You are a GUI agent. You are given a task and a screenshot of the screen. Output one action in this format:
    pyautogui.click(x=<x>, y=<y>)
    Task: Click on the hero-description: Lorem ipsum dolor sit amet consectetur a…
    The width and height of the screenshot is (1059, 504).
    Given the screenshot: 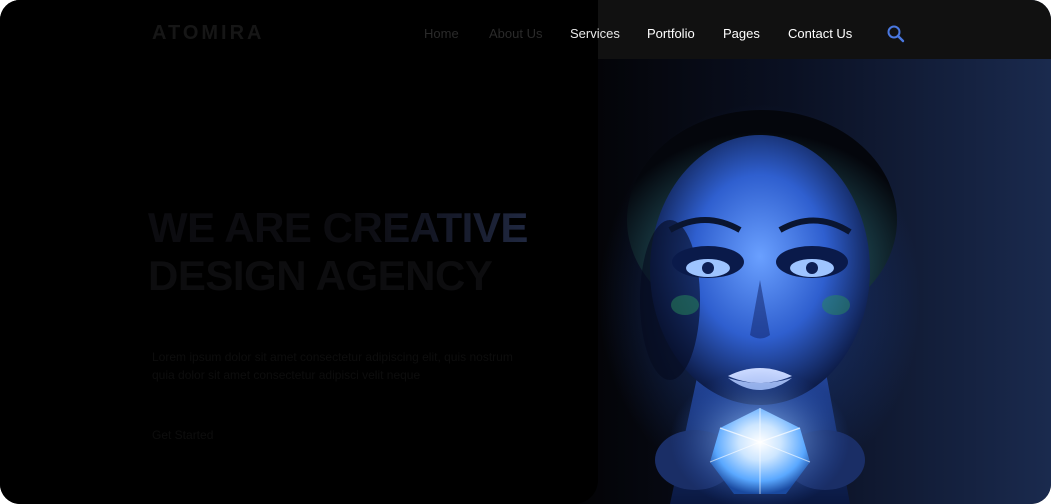 What is the action you would take?
    pyautogui.click(x=332, y=366)
    